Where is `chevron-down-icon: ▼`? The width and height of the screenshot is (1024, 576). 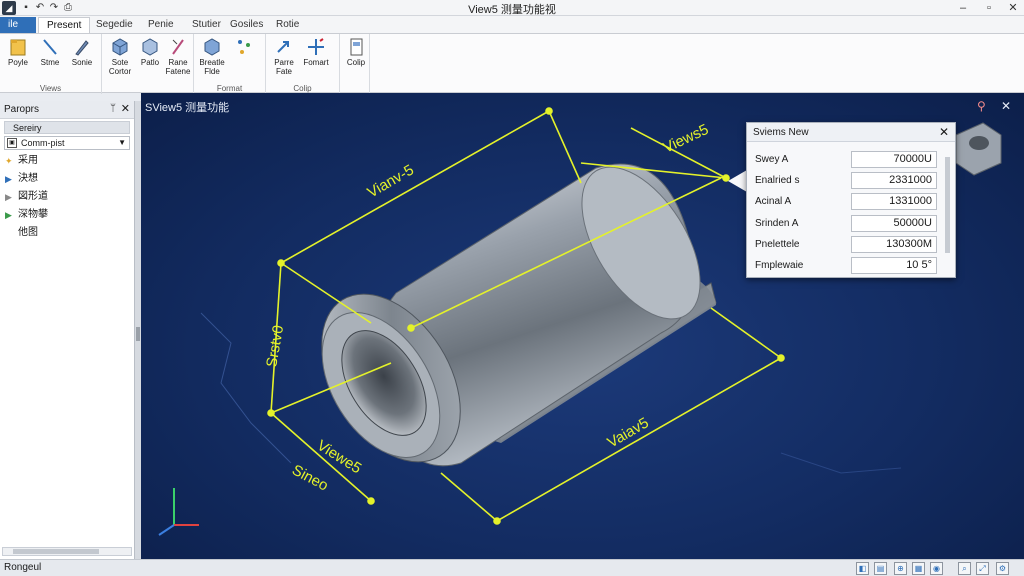 chevron-down-icon: ▼ is located at coordinates (122, 143).